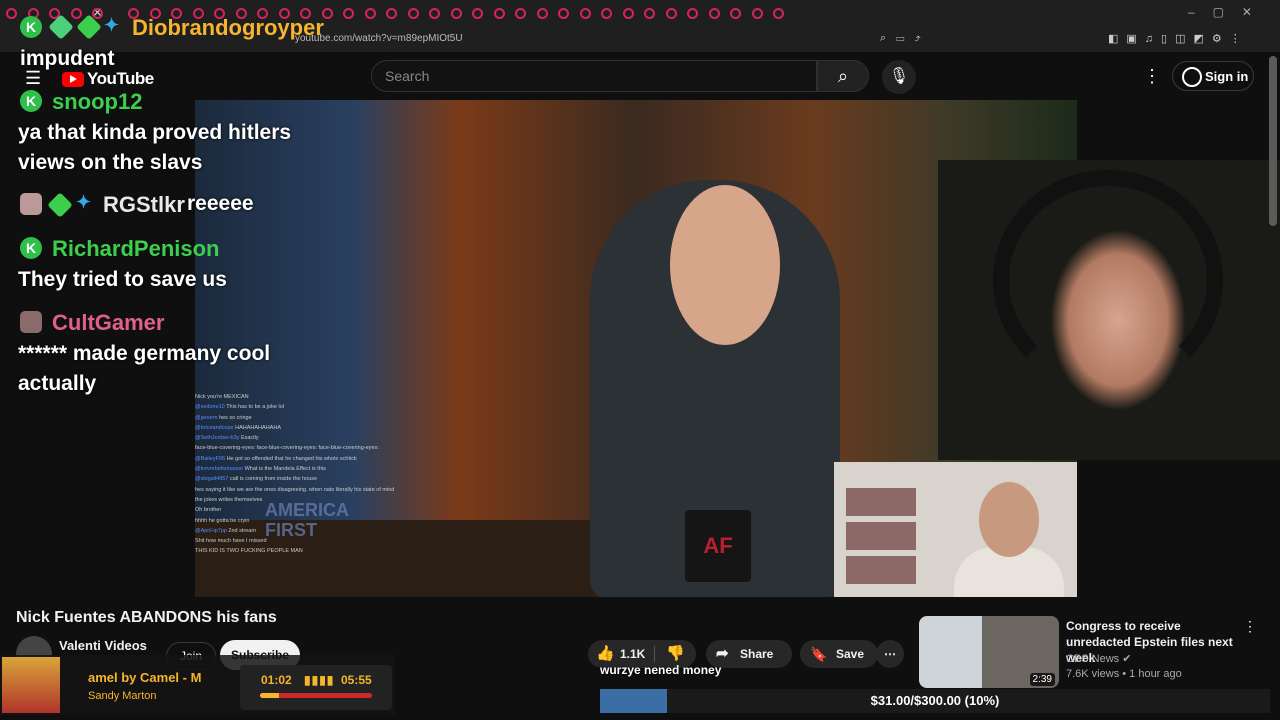  I want to click on user-badge-icon, so click(31, 204).